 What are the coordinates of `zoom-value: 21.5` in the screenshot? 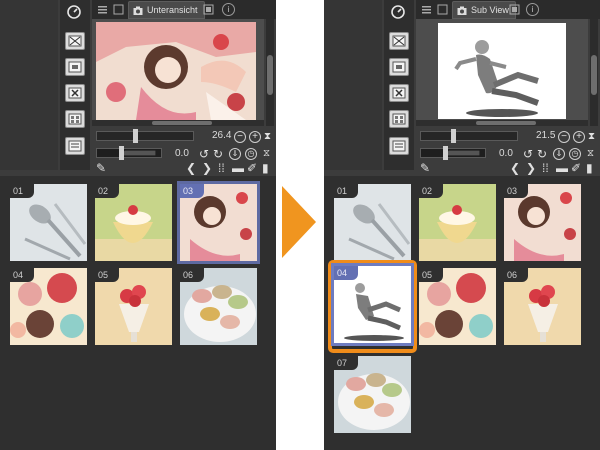 It's located at (546, 135).